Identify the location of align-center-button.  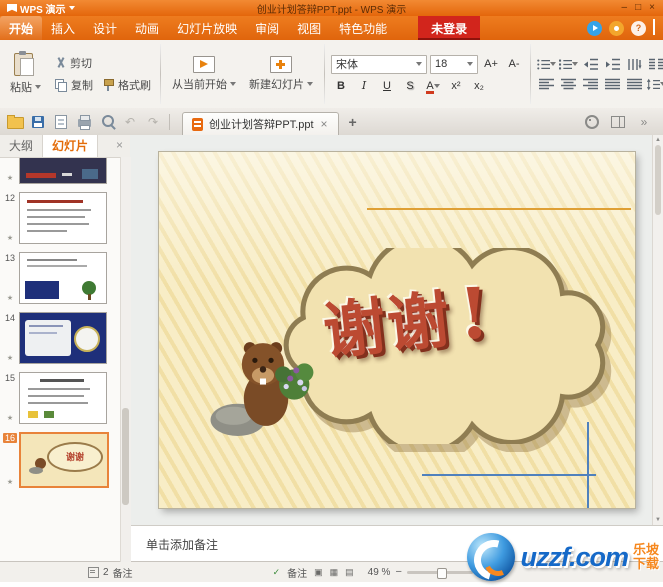
(568, 84).